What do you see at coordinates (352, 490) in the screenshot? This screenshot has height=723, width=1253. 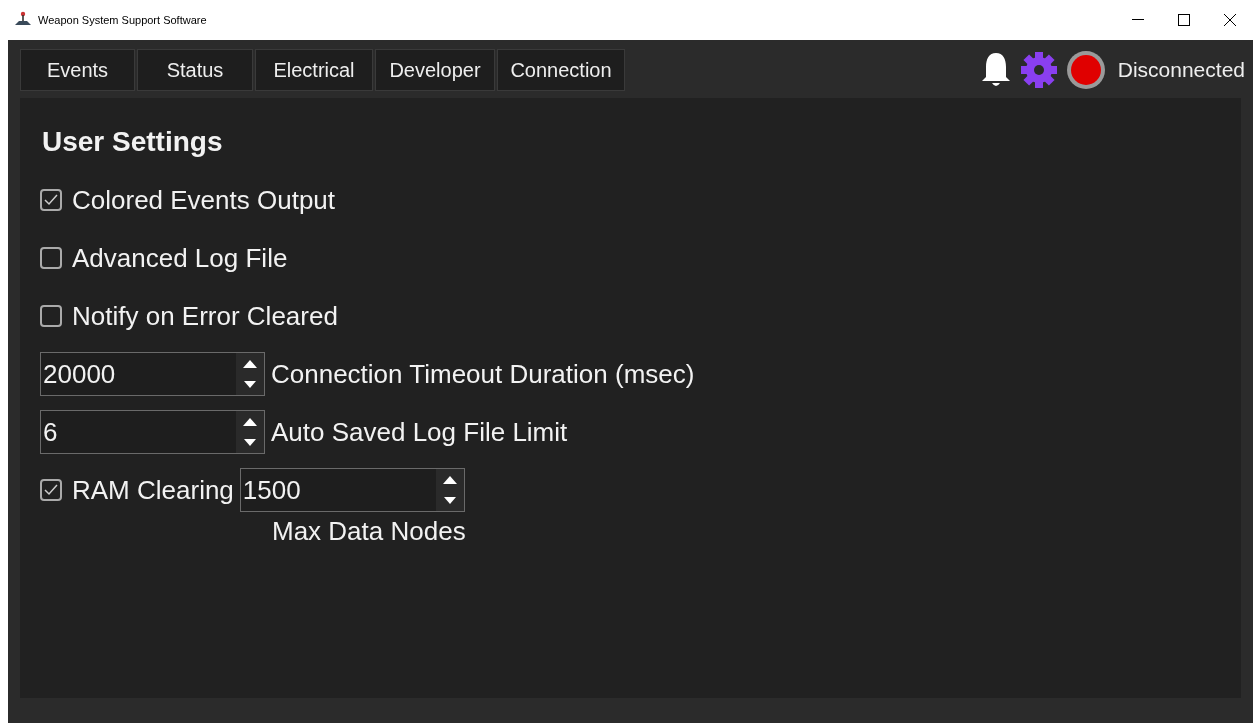 I see `number-spinbox: 1500` at bounding box center [352, 490].